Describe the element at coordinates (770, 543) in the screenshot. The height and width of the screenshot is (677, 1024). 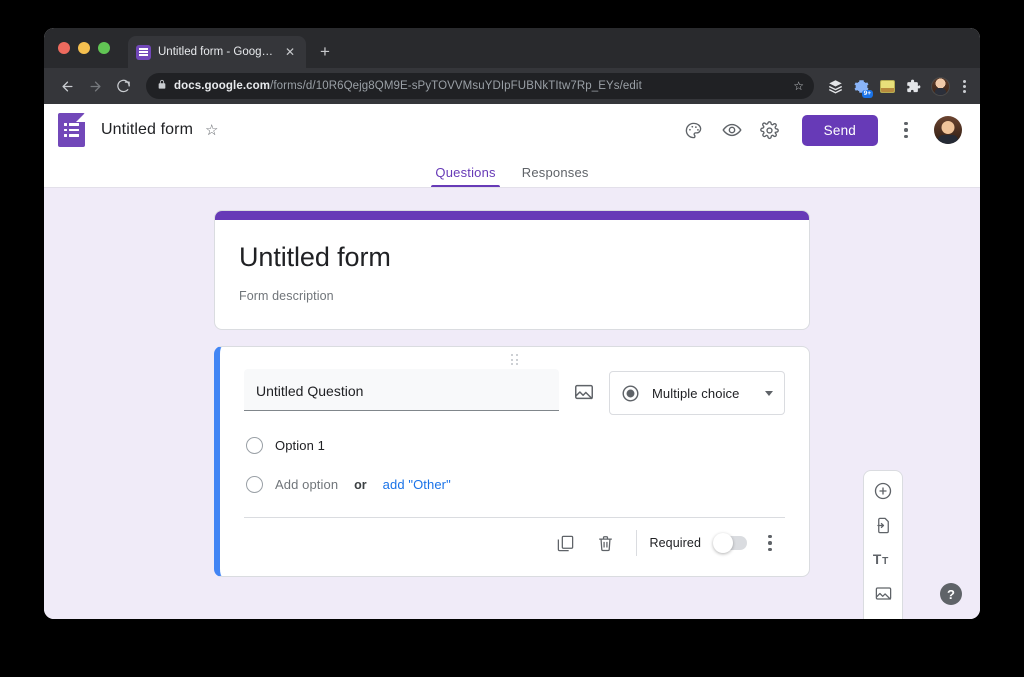
I see `question-more-options-icon` at that location.